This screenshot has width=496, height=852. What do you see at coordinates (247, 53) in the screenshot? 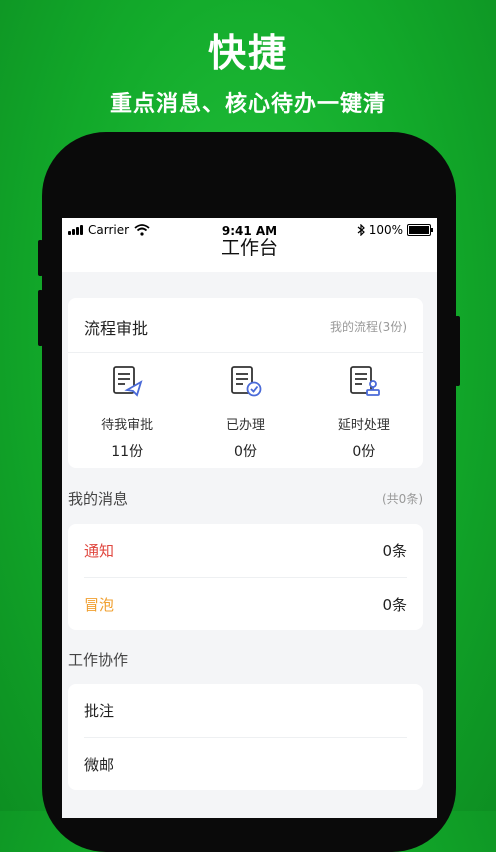
I see `promo-headline: 快捷` at bounding box center [247, 53].